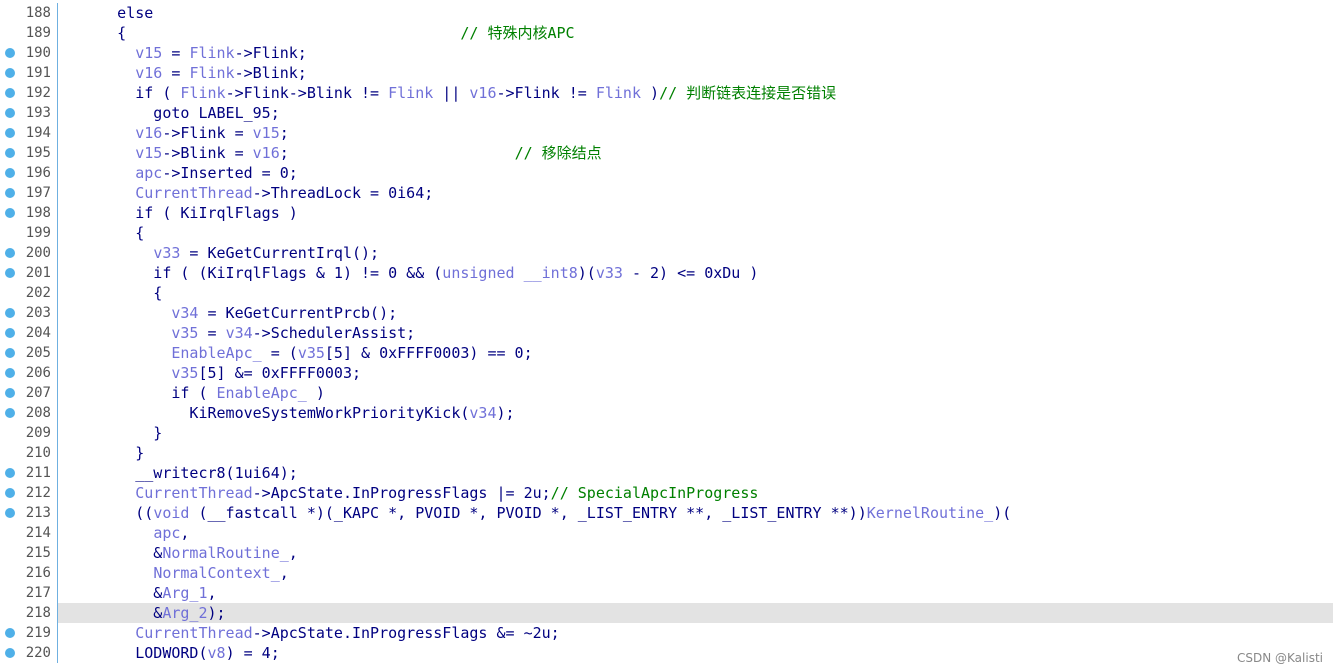 The image size is (1333, 672). I want to click on gutter: 194, so click(29, 133).